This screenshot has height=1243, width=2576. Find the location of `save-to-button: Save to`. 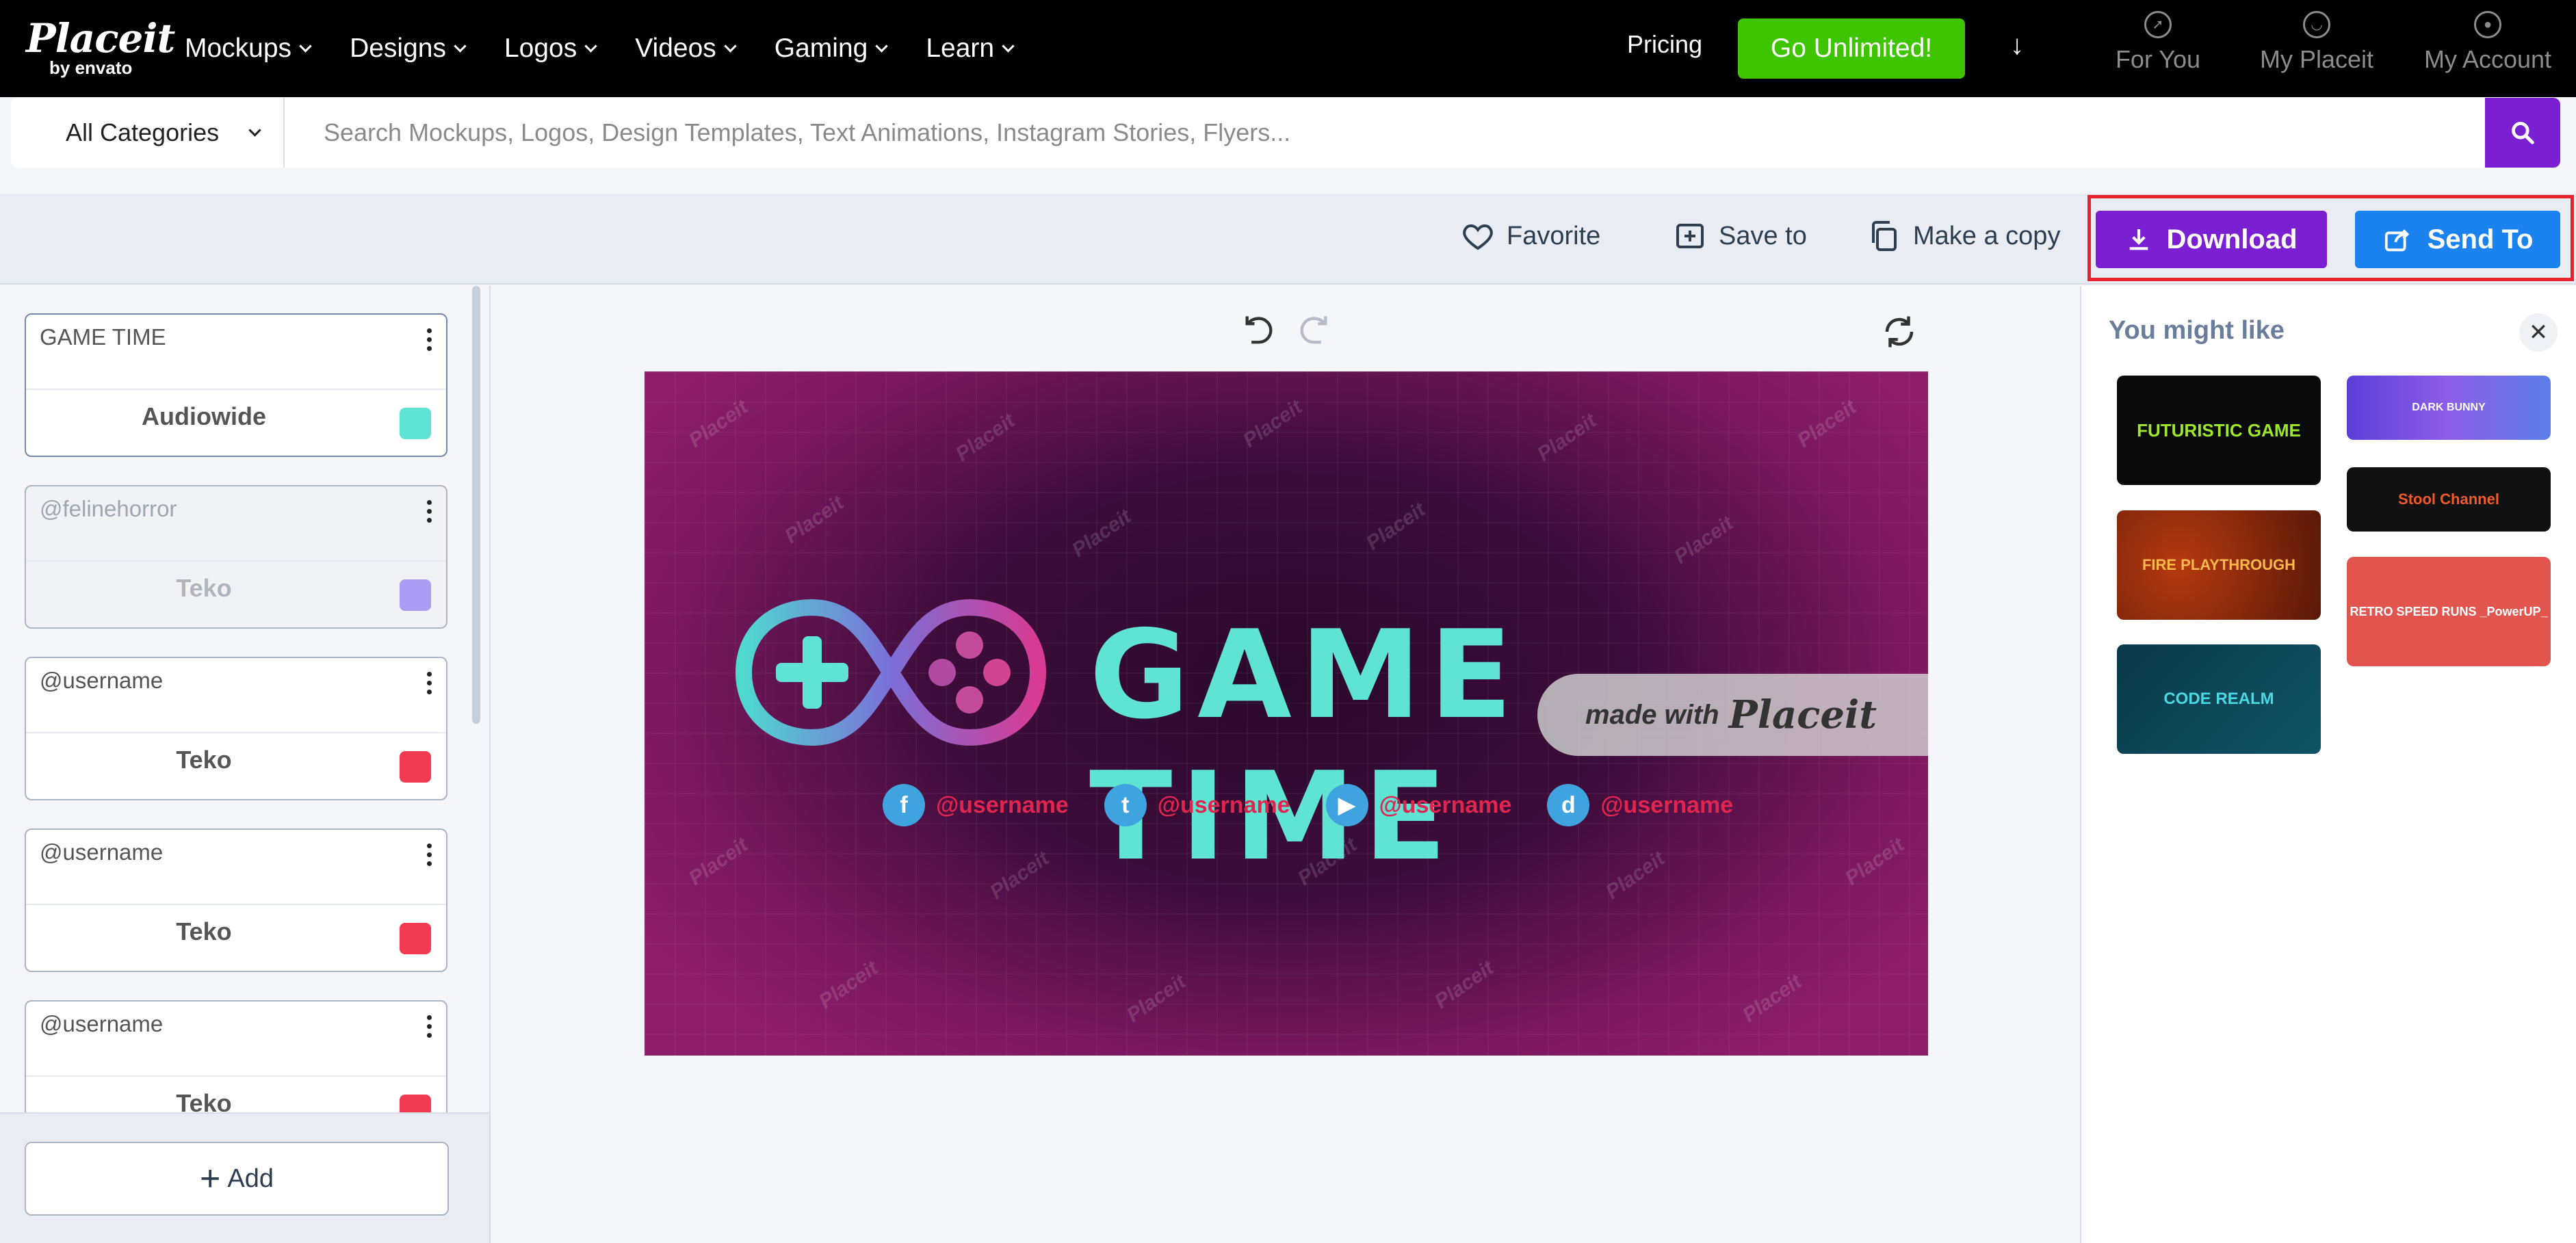

save-to-button: Save to is located at coordinates (1740, 236).